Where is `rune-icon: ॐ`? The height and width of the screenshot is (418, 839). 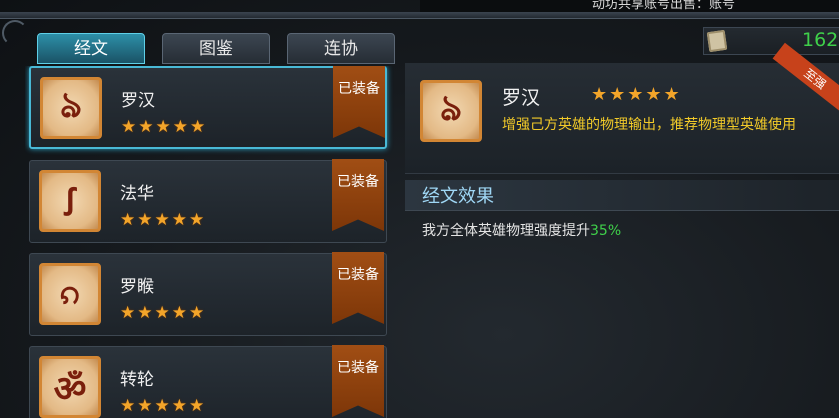 rune-icon: ॐ is located at coordinates (70, 387).